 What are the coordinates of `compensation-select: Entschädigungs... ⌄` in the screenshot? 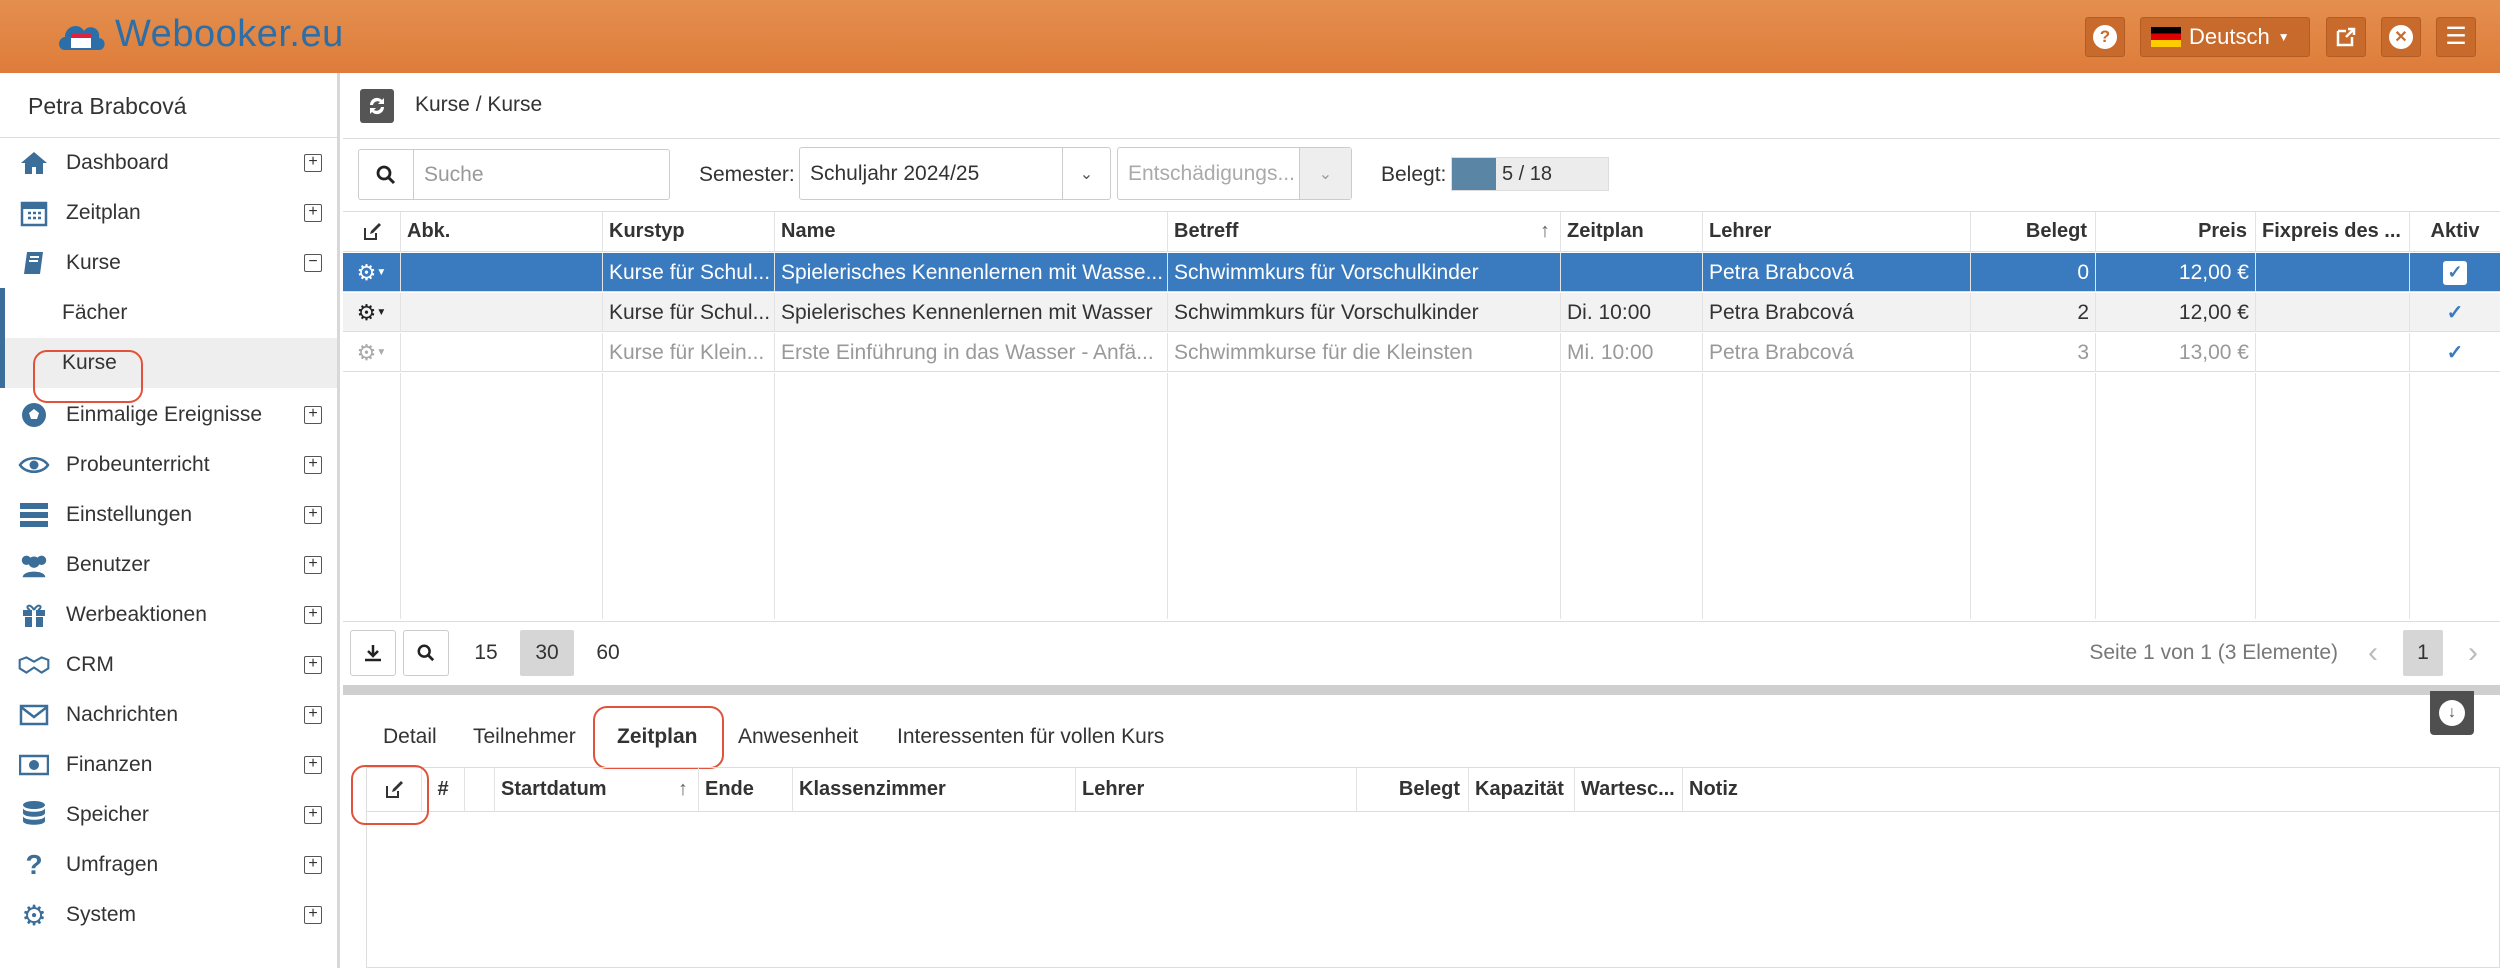 It's located at (1234, 173).